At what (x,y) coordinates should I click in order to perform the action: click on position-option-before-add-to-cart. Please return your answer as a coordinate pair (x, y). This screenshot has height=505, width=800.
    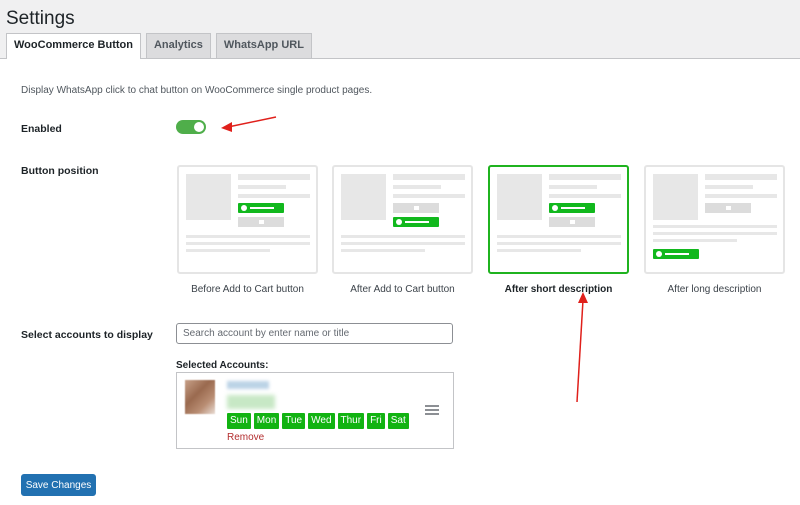
    Looking at the image, I should click on (247, 219).